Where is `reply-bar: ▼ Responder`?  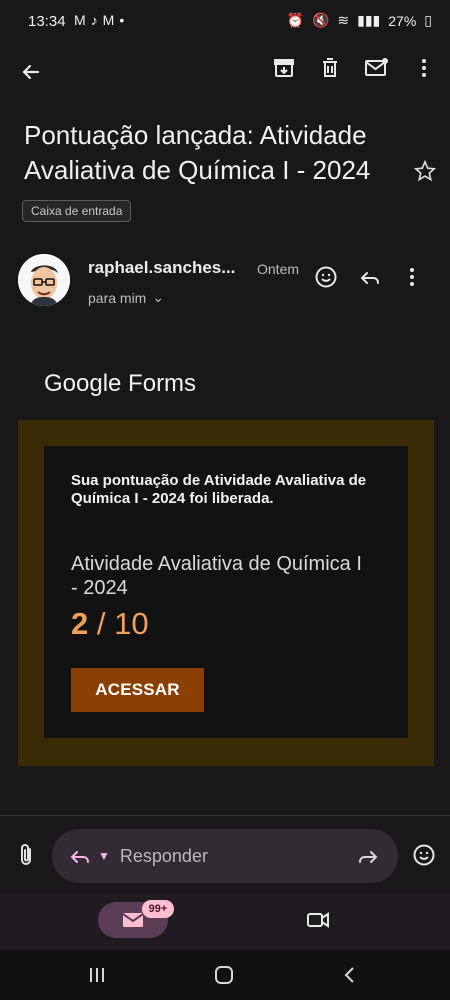 reply-bar: ▼ Responder is located at coordinates (225, 856).